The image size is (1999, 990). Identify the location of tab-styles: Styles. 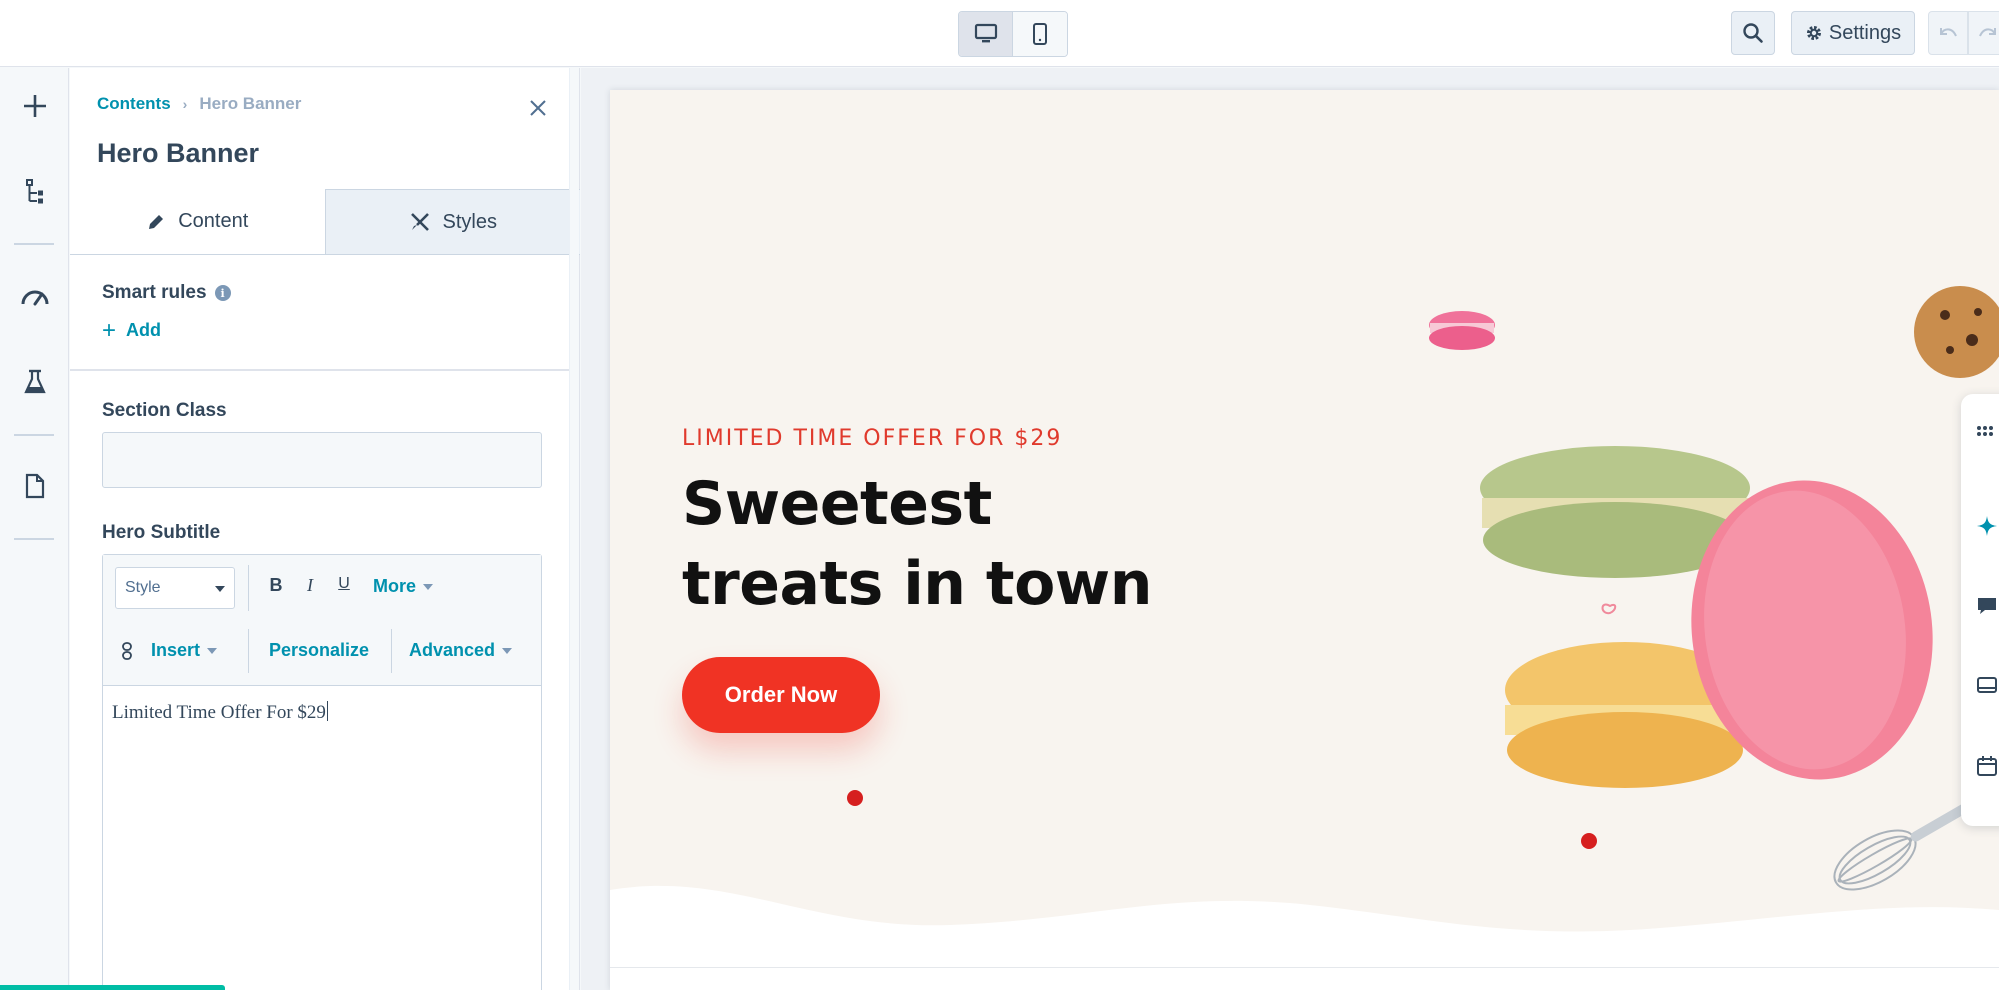
(452, 221).